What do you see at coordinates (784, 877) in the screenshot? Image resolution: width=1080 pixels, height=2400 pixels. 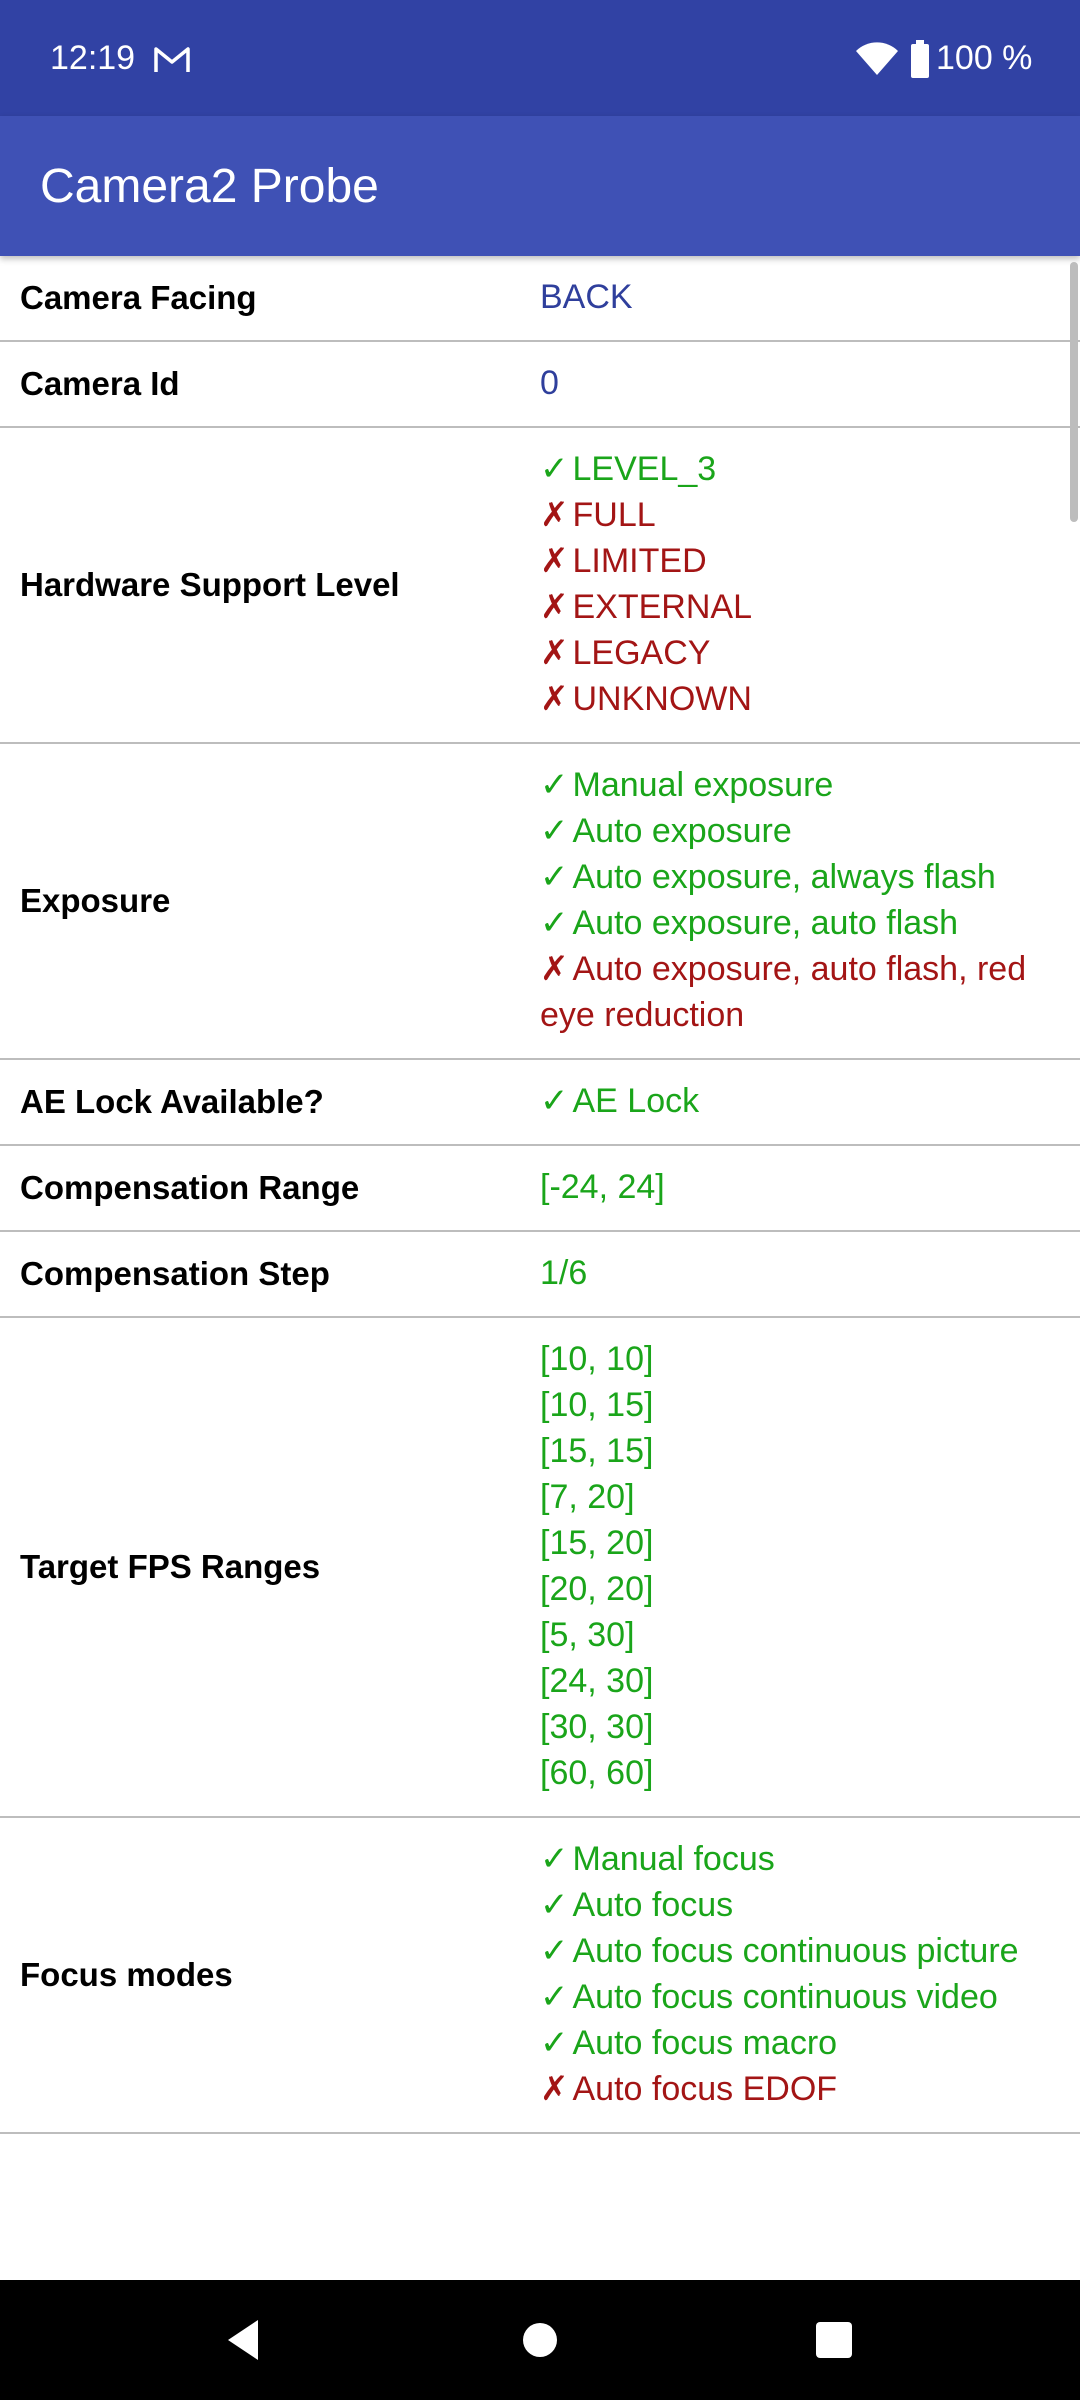 I see `property-value-text: Auto exposure, always flash` at bounding box center [784, 877].